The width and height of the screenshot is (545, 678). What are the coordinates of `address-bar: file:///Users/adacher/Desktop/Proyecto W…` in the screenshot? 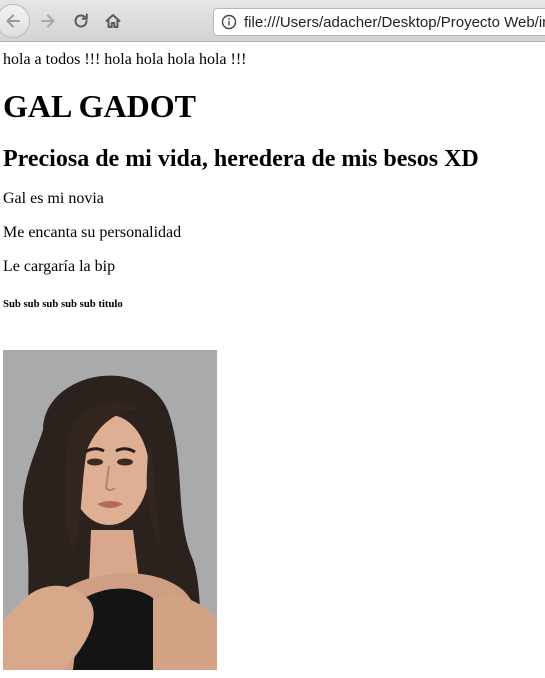 It's located at (379, 22).